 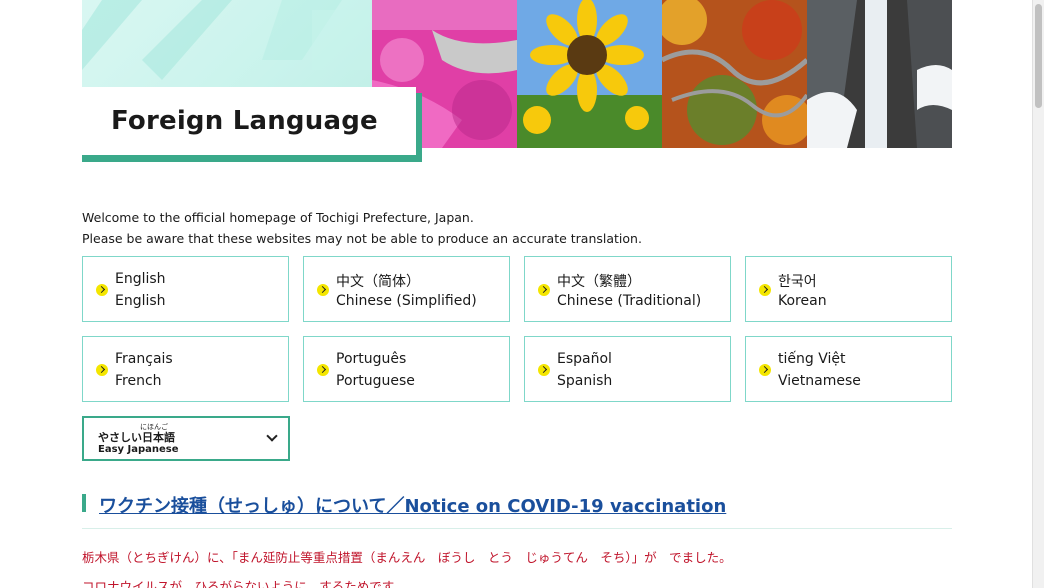 What do you see at coordinates (627, 369) in the screenshot?
I see `language-card-spanish: Español Spanish` at bounding box center [627, 369].